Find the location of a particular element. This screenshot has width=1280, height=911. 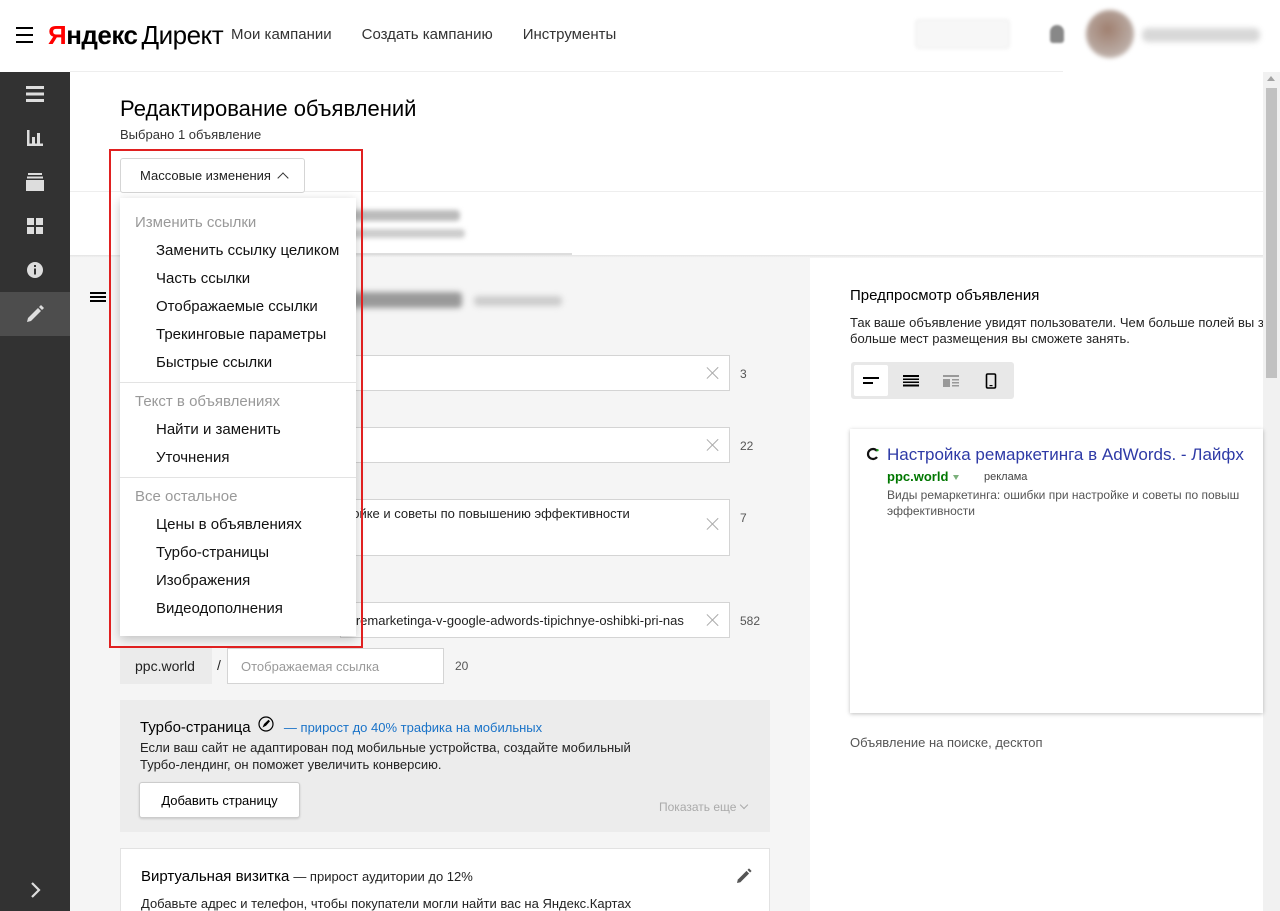

page-title: Редактирование объявлений is located at coordinates (268, 108).